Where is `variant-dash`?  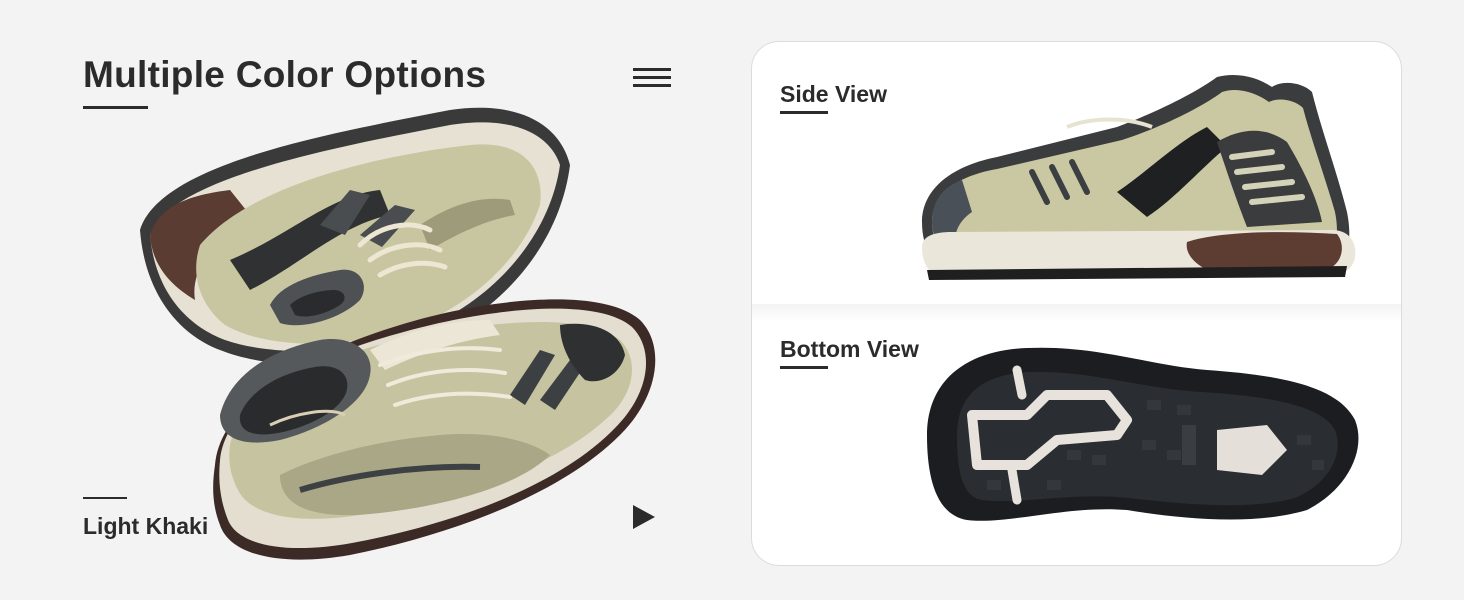 variant-dash is located at coordinates (105, 498).